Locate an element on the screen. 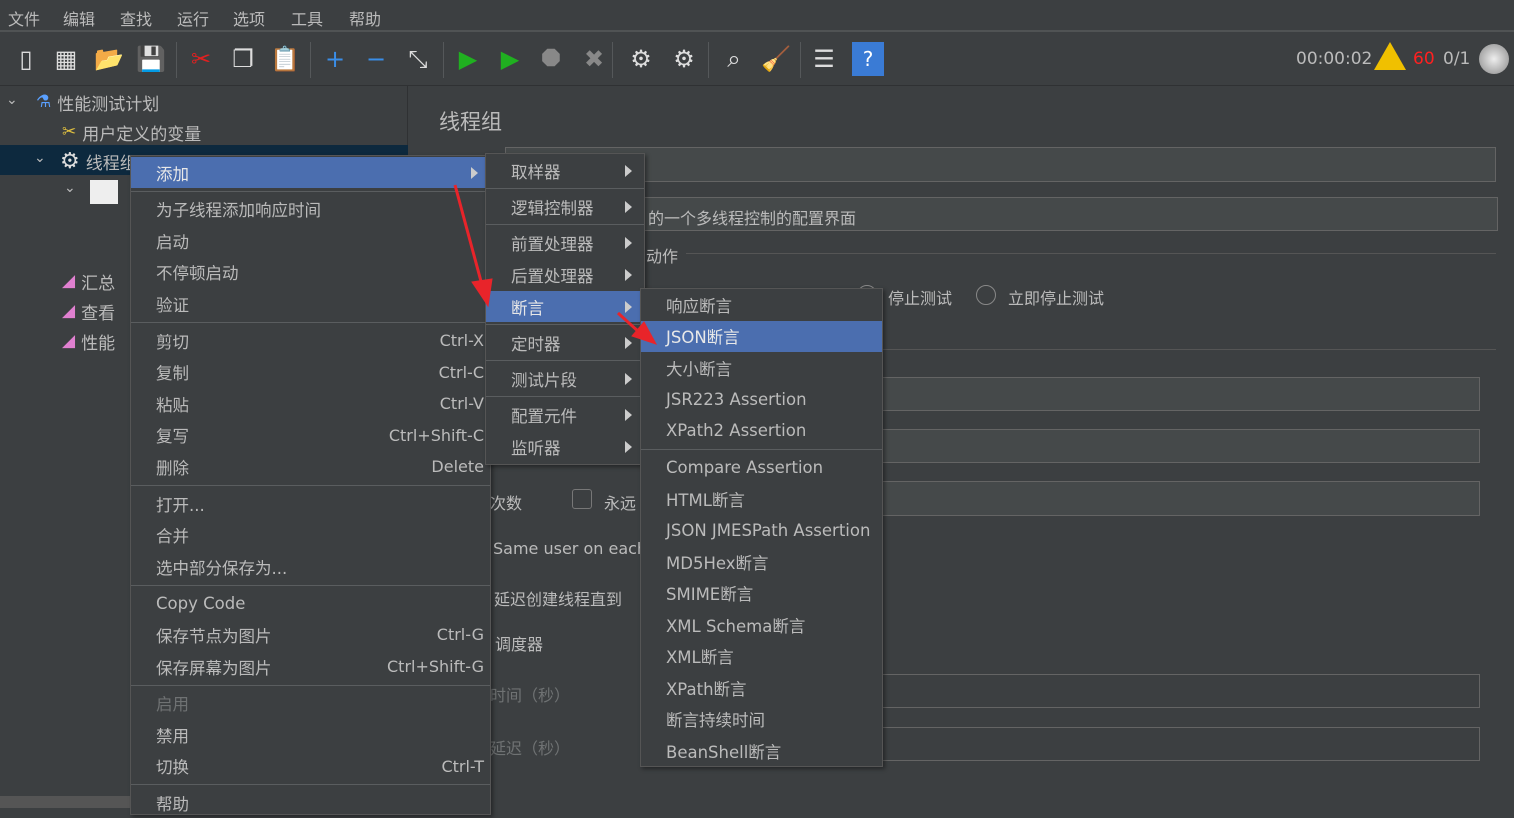 Image resolution: width=1514 pixels, height=818 pixels. red-arrow-2-head is located at coordinates (644, 333).